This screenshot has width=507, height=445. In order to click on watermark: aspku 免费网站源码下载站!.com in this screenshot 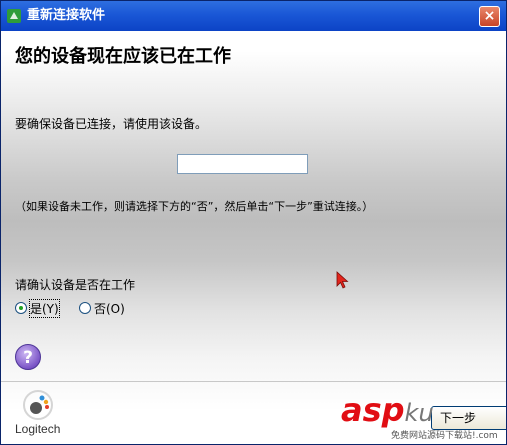, I will do `click(419, 416)`.